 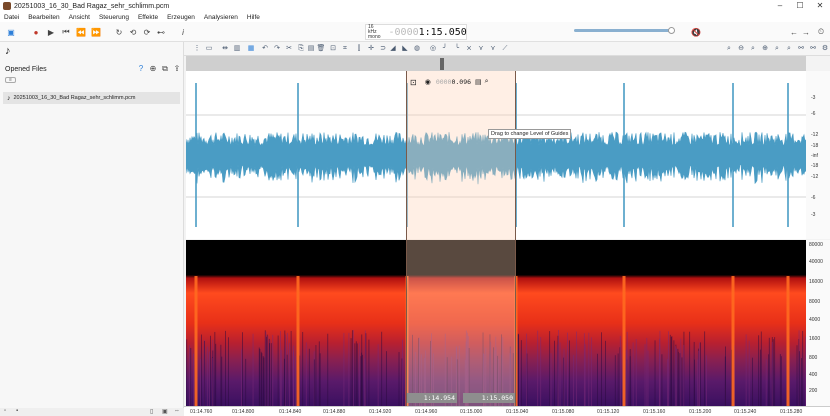 I want to click on menu-effekte: Effekte, so click(x=148, y=17).